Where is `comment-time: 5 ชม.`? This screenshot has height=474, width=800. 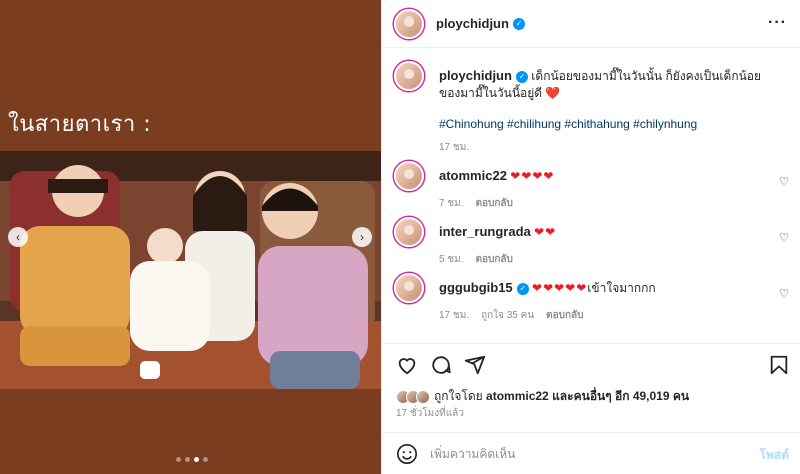
comment-time: 5 ชม. is located at coordinates (451, 259).